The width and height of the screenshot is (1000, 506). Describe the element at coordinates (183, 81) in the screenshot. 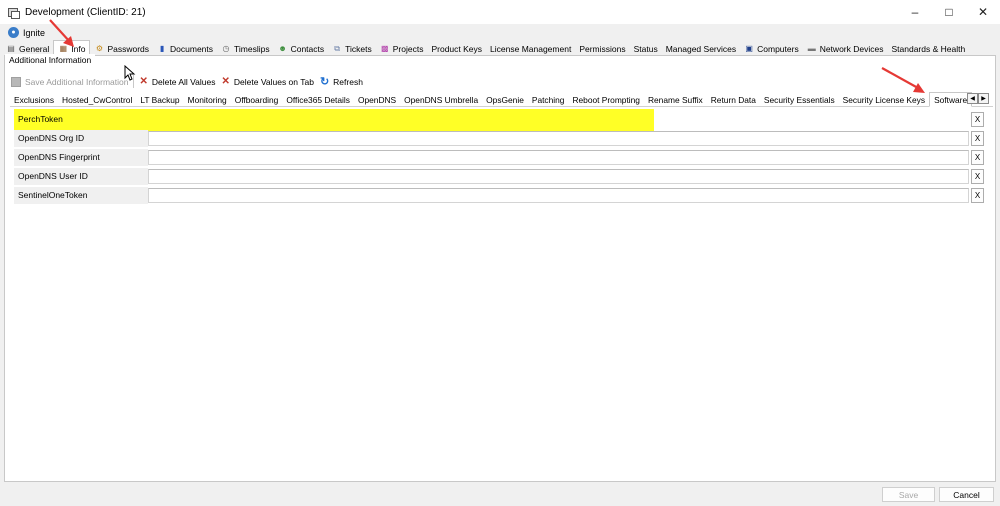

I see `delete-all-values-label: Delete All Values` at that location.